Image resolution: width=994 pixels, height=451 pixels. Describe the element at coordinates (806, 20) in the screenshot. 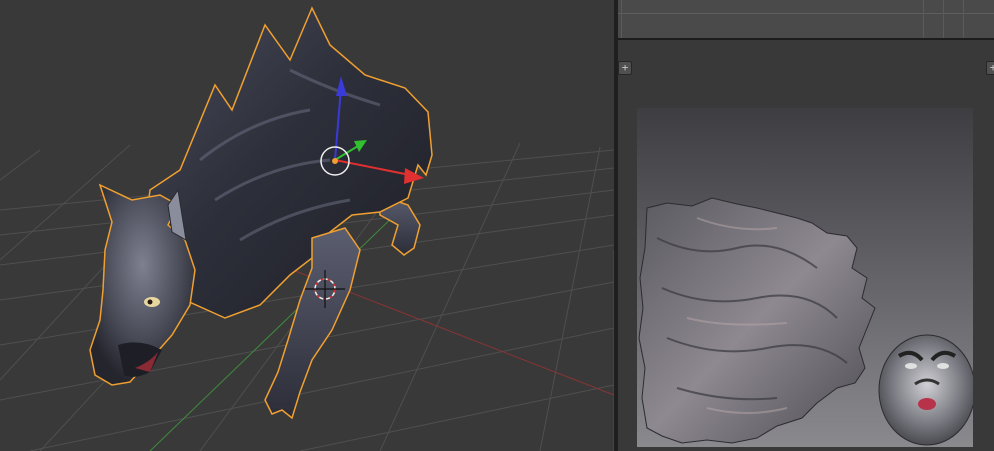

I see `editor-header` at that location.